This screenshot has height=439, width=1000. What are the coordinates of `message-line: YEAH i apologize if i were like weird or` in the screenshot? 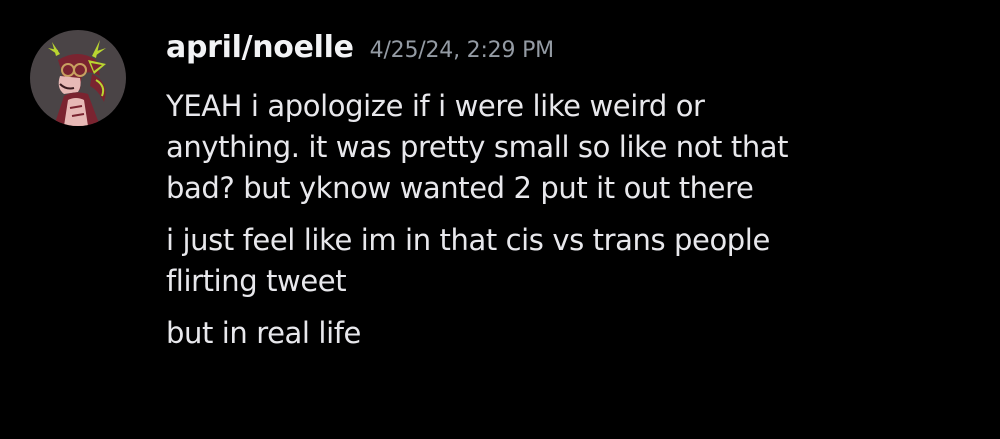 It's located at (435, 106).